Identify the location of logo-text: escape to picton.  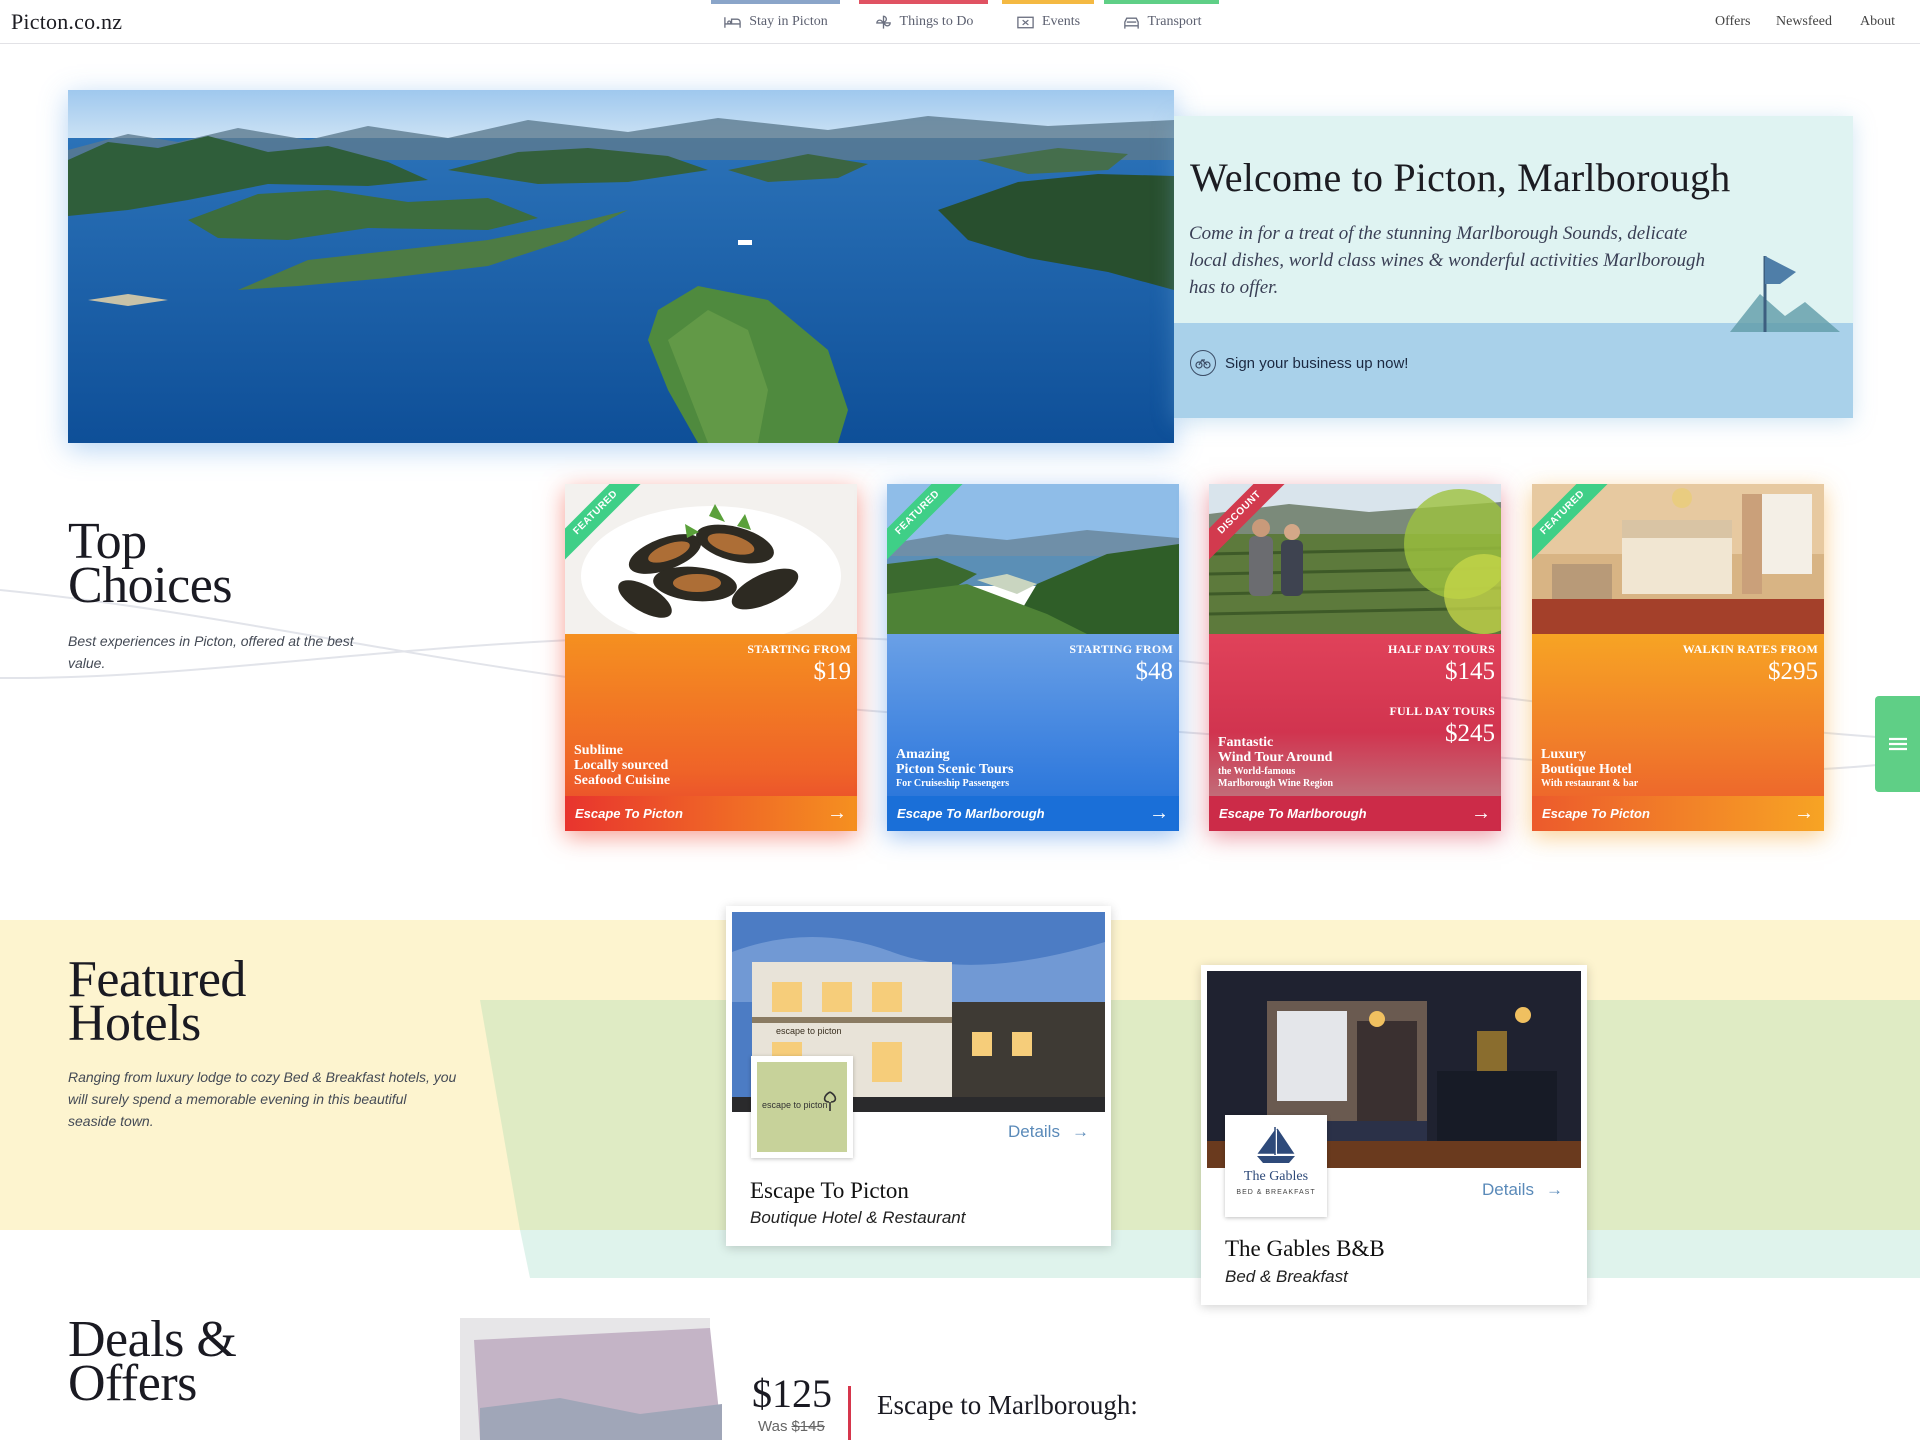
(795, 1105).